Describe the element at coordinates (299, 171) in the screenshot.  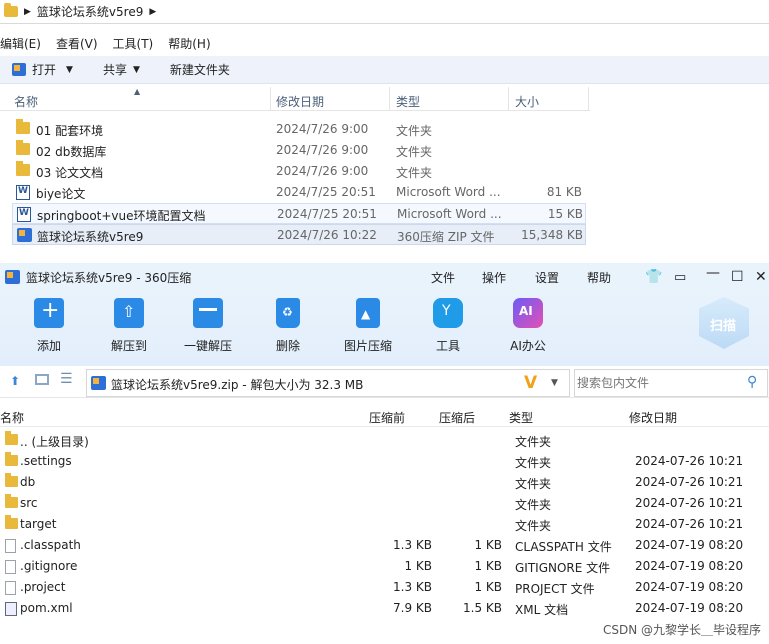
I see `file-row: 03 论文文档 2024/7/26 9:00 文件夹` at that location.